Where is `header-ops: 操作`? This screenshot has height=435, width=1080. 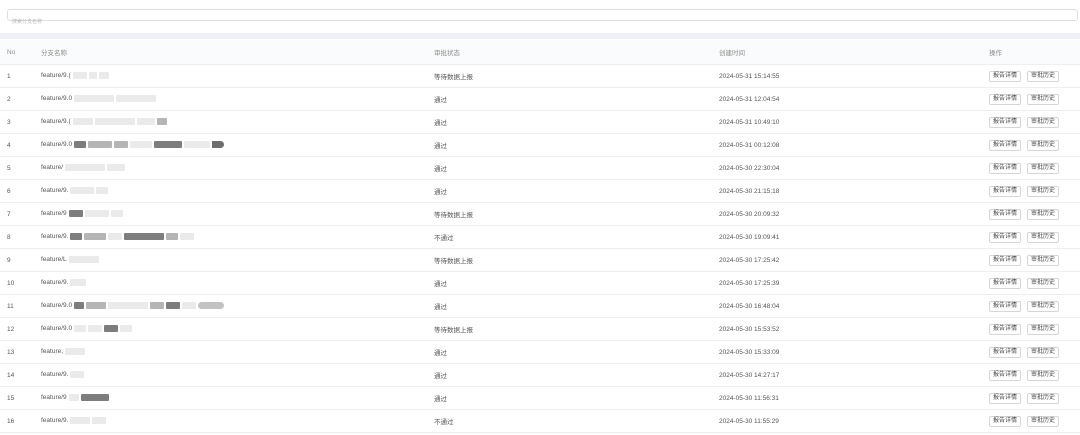
header-ops: 操作 is located at coordinates (1034, 52).